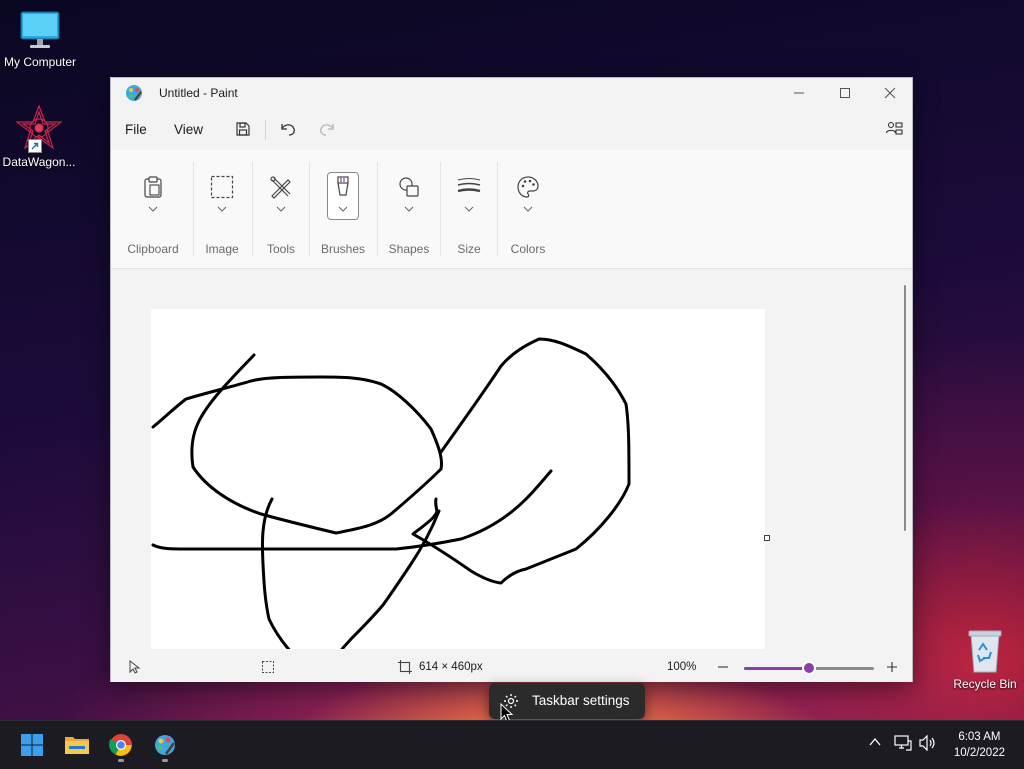  I want to click on minimize-button, so click(799, 93).